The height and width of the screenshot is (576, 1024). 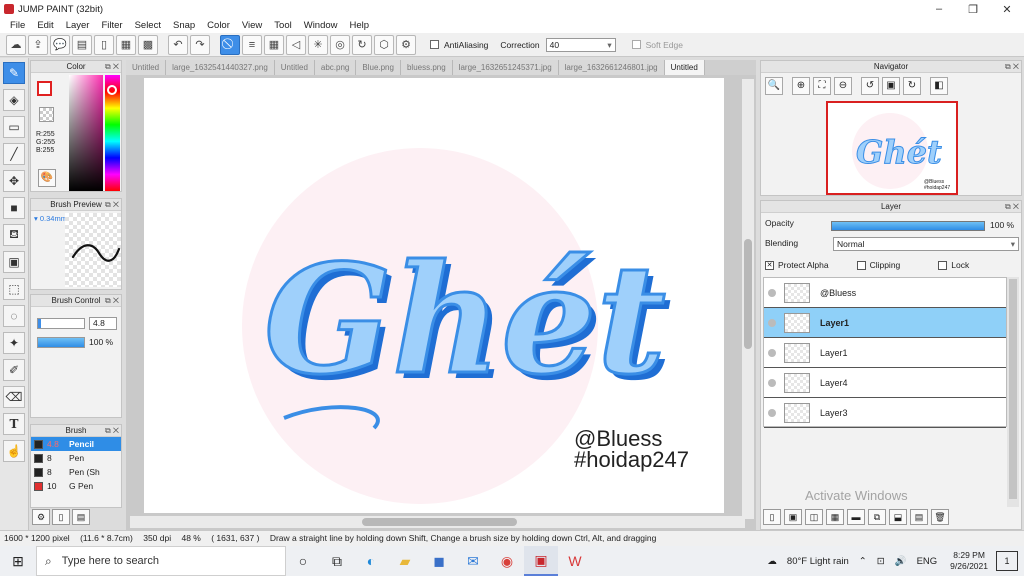 I want to click on tab-blue: Blue.png, so click(x=378, y=67).